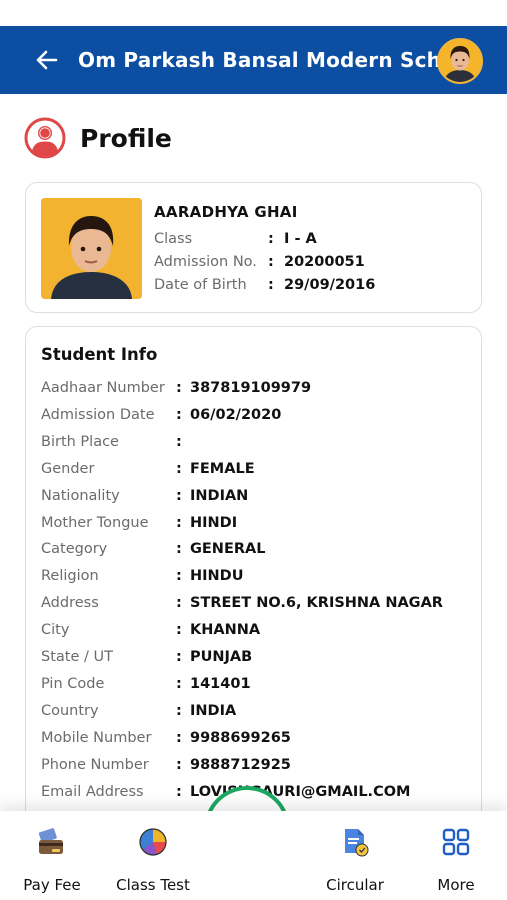 This screenshot has width=507, height=900. I want to click on info-row: Nationality: INDIAN, so click(144, 496).